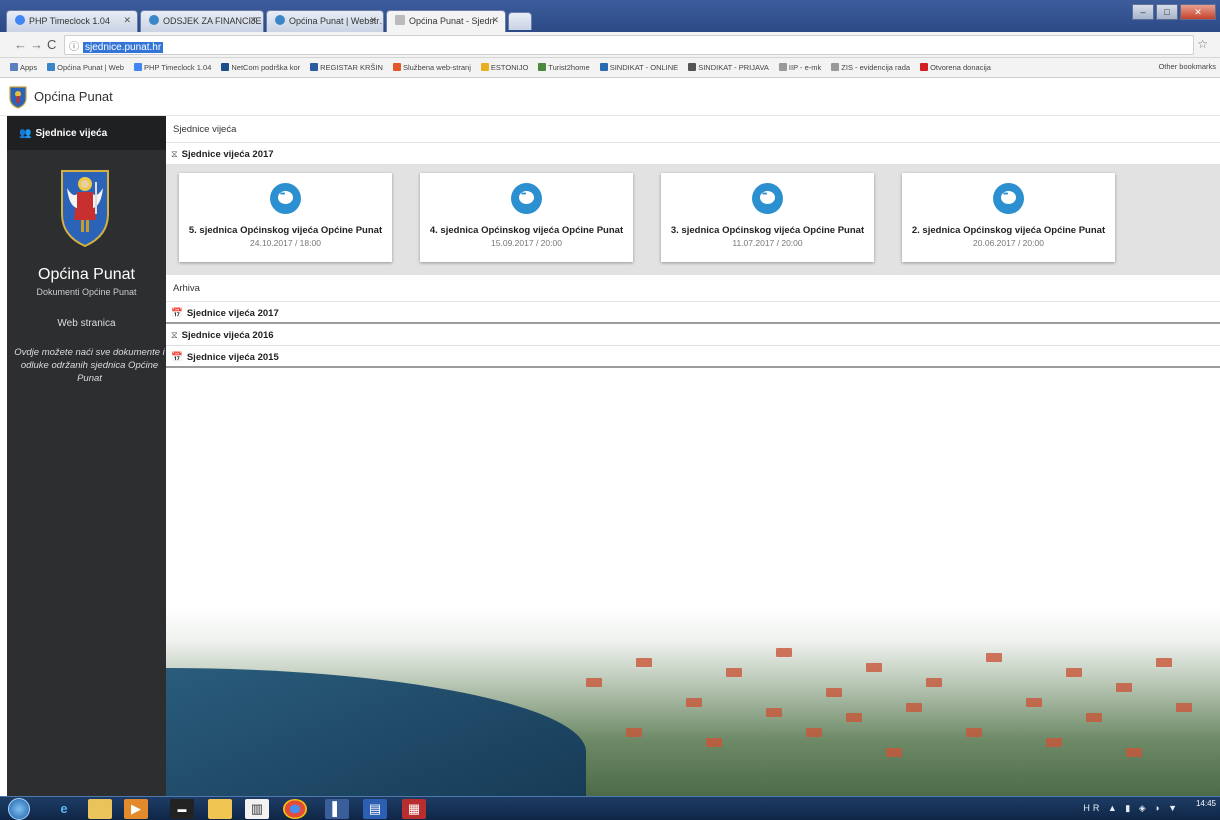  What do you see at coordinates (295, 809) in the screenshot?
I see `chrome-icon` at bounding box center [295, 809].